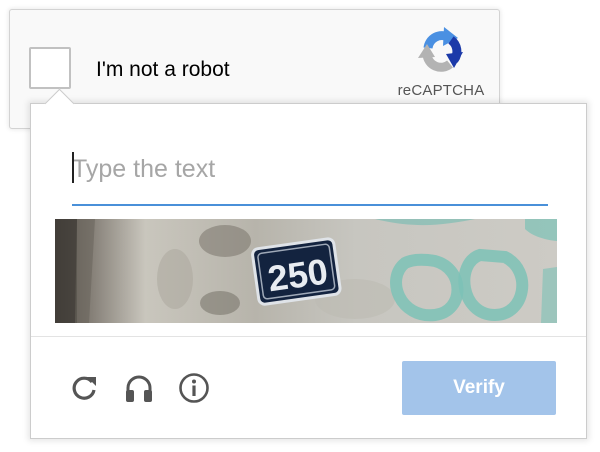 Image resolution: width=600 pixels, height=452 pixels. Describe the element at coordinates (479, 388) in the screenshot. I see `verify-button: Verify` at that location.